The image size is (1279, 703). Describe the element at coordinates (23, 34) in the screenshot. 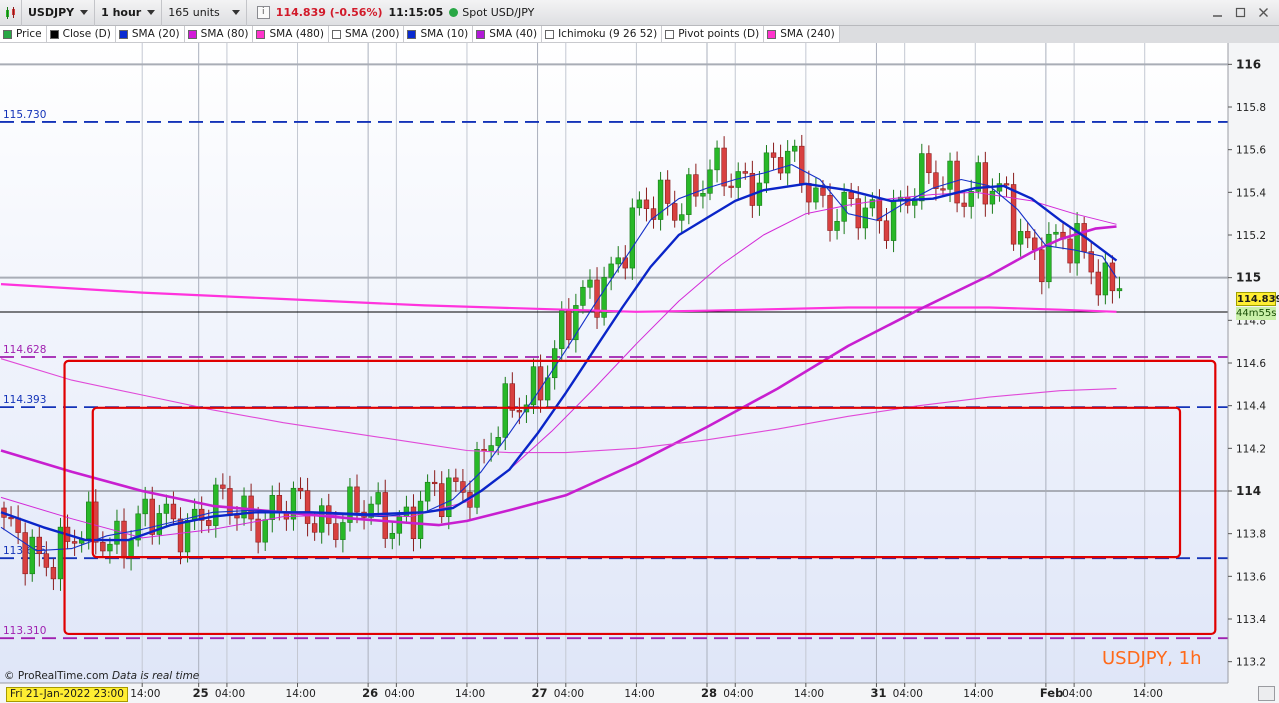

I see `legend-item: Price` at that location.